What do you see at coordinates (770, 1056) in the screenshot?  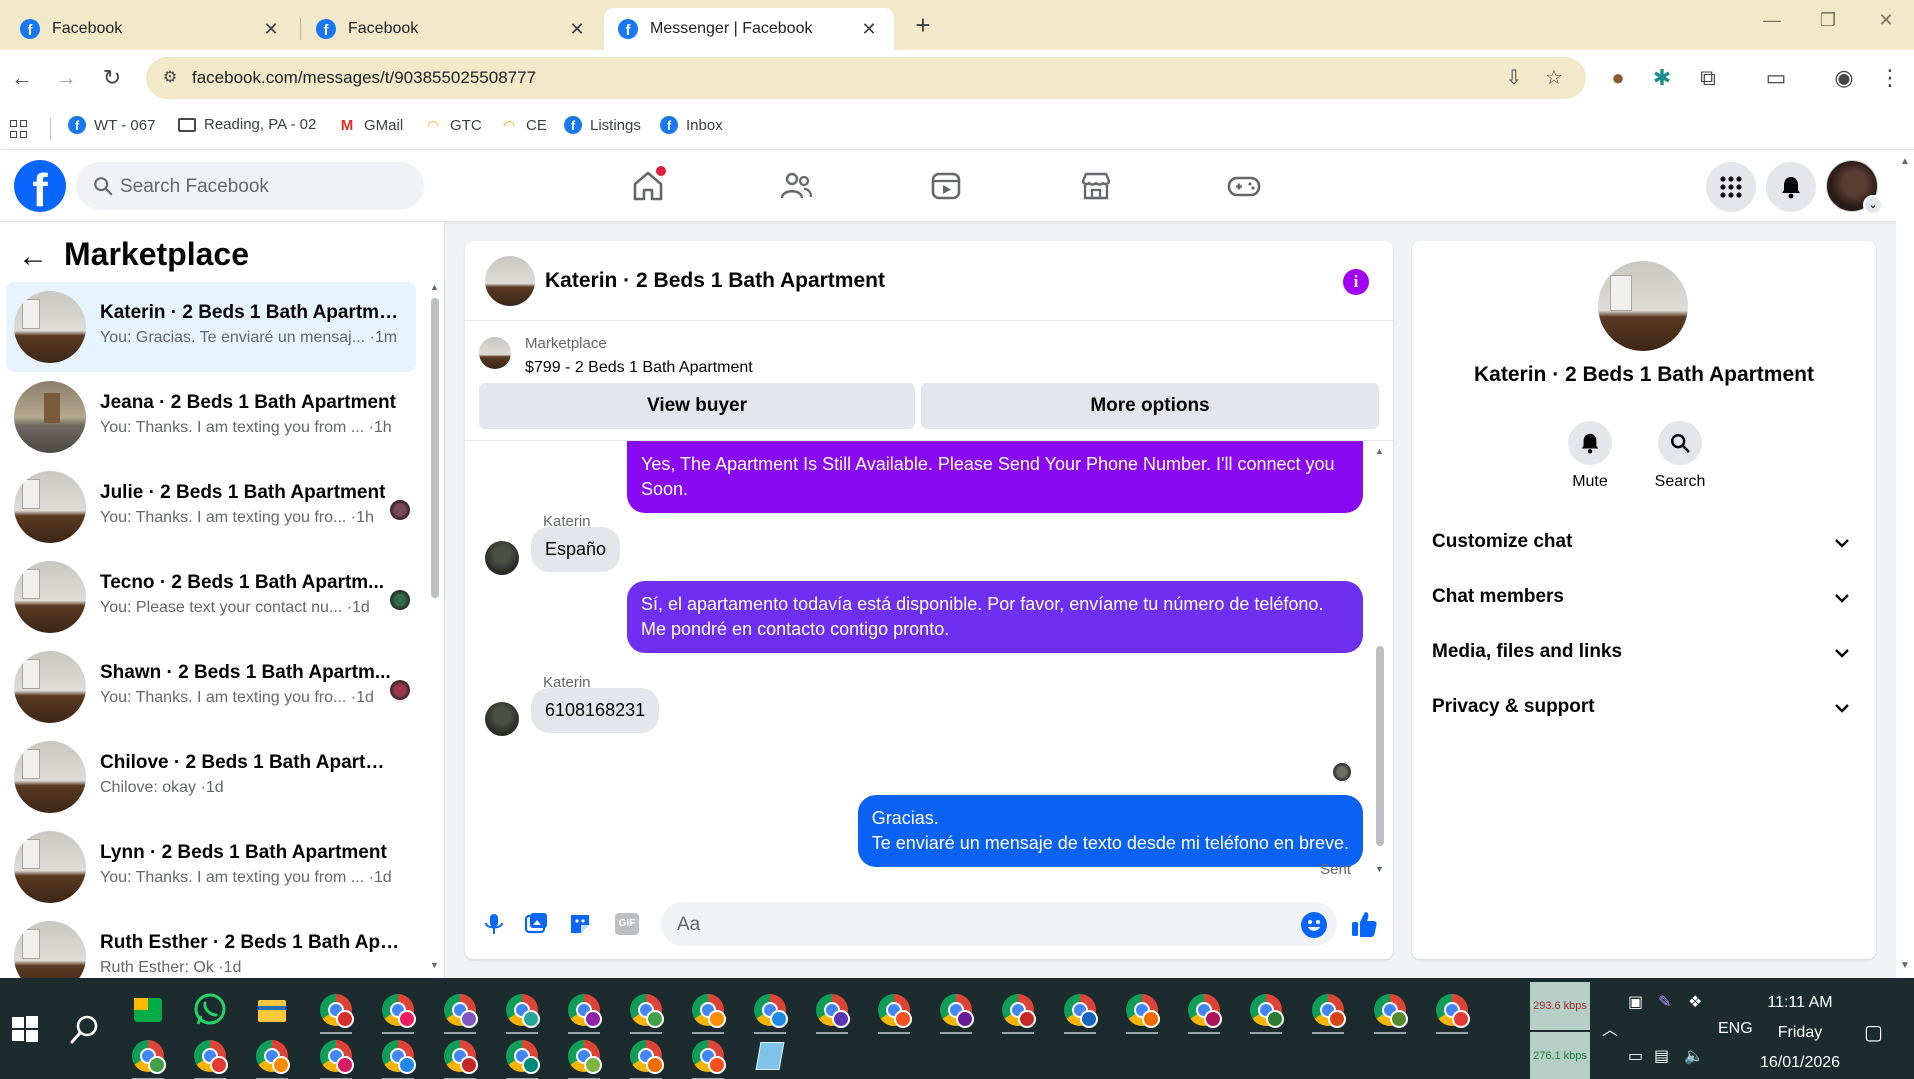 I see `notepad-icon` at bounding box center [770, 1056].